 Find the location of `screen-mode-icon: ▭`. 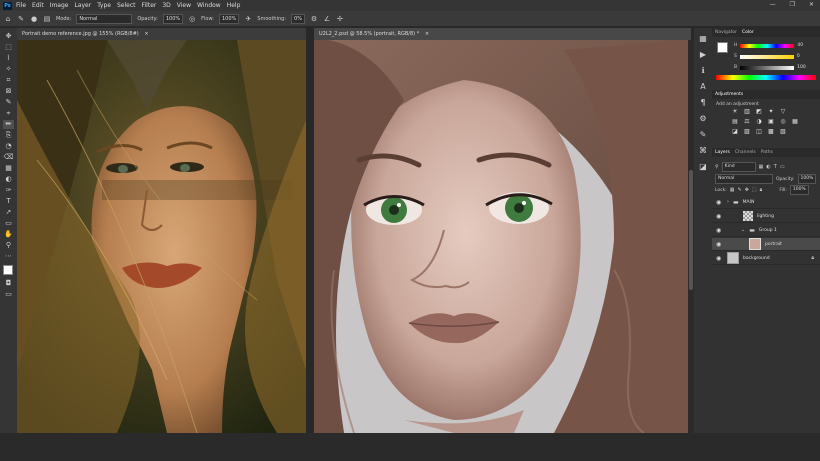

screen-mode-icon: ▭ is located at coordinates (8, 294).